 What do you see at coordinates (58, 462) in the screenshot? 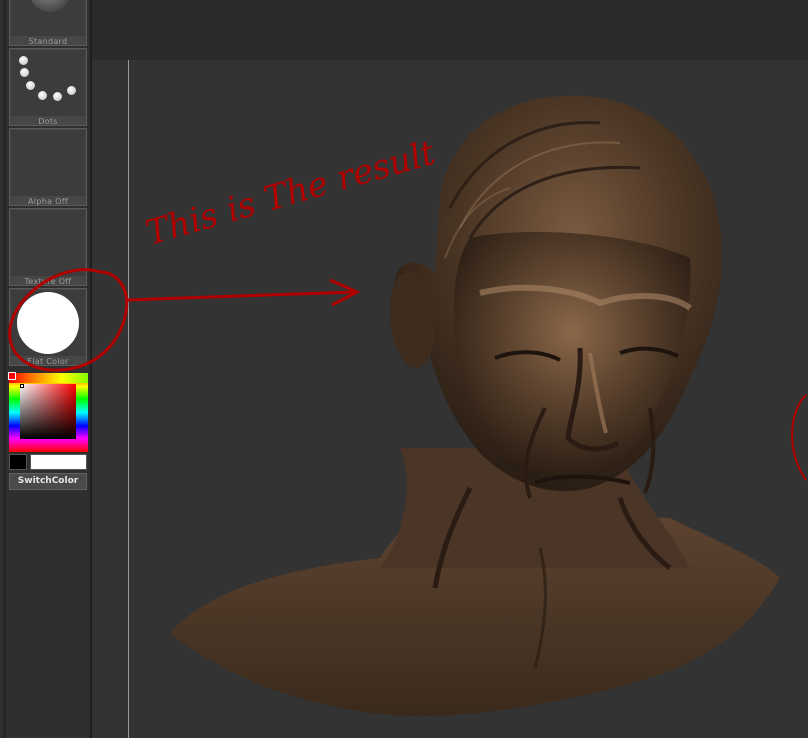
I see `secondary-color-swatch` at bounding box center [58, 462].